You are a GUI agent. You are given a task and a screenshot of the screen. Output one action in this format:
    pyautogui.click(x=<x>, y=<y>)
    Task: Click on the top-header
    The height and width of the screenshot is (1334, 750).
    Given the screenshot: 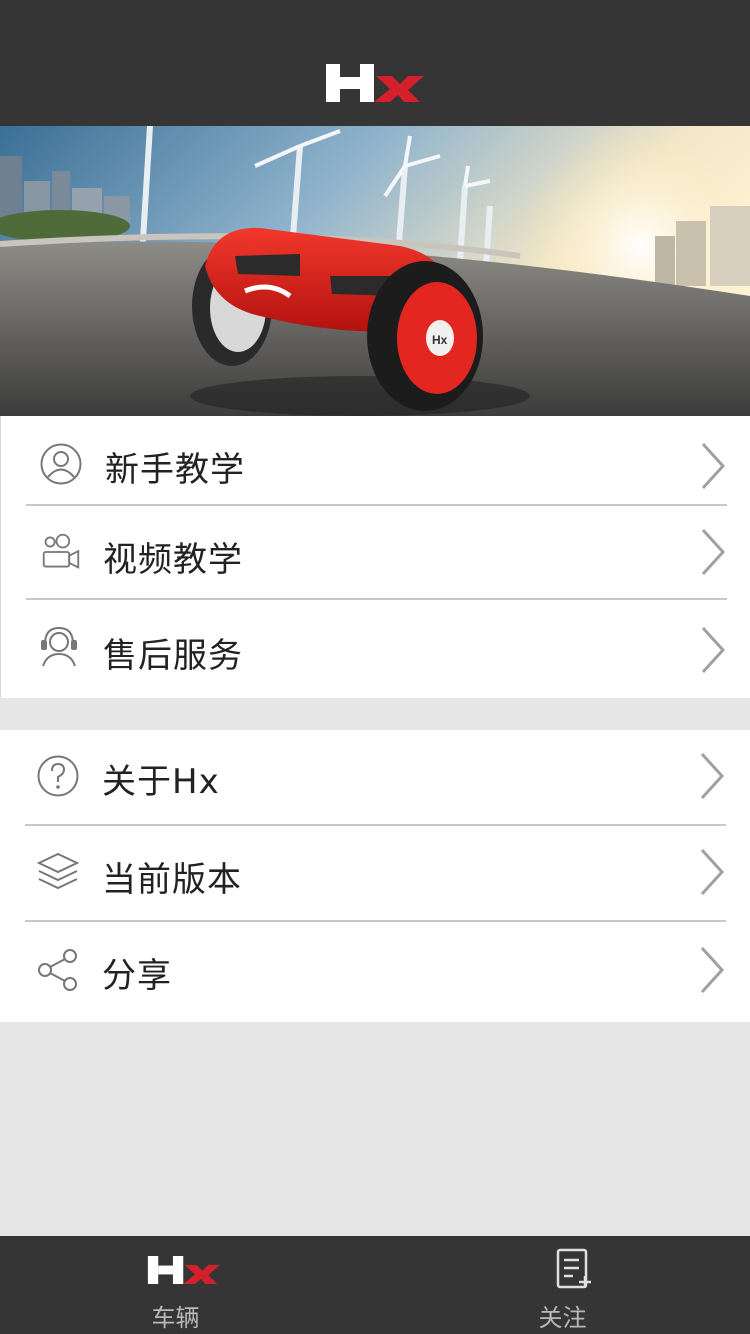 What is the action you would take?
    pyautogui.click(x=375, y=63)
    